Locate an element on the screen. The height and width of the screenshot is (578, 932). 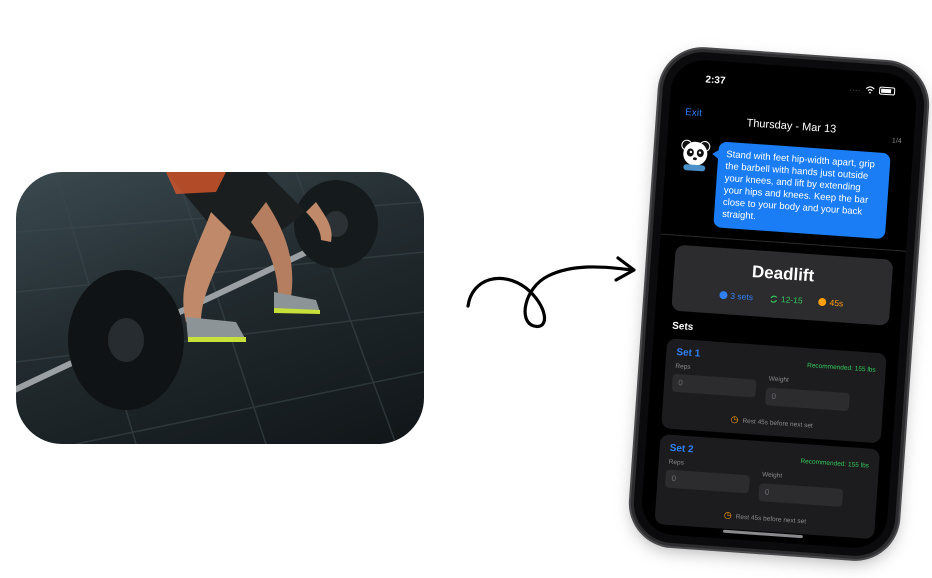
panda-icon is located at coordinates (696, 155).